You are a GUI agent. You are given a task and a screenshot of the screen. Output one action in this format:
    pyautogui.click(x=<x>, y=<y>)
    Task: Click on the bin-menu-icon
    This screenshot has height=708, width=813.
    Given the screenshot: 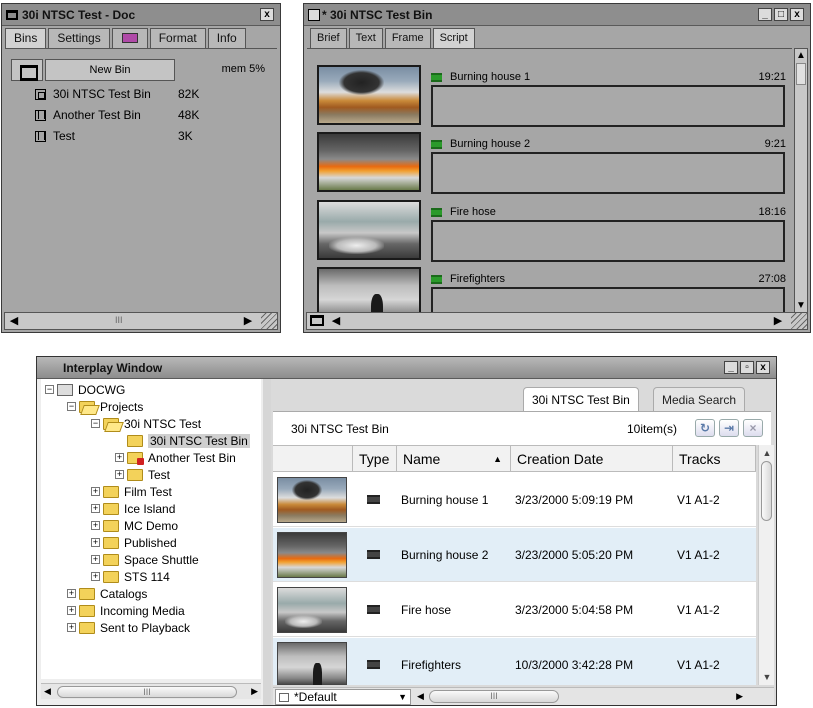 What is the action you would take?
    pyautogui.click(x=317, y=320)
    